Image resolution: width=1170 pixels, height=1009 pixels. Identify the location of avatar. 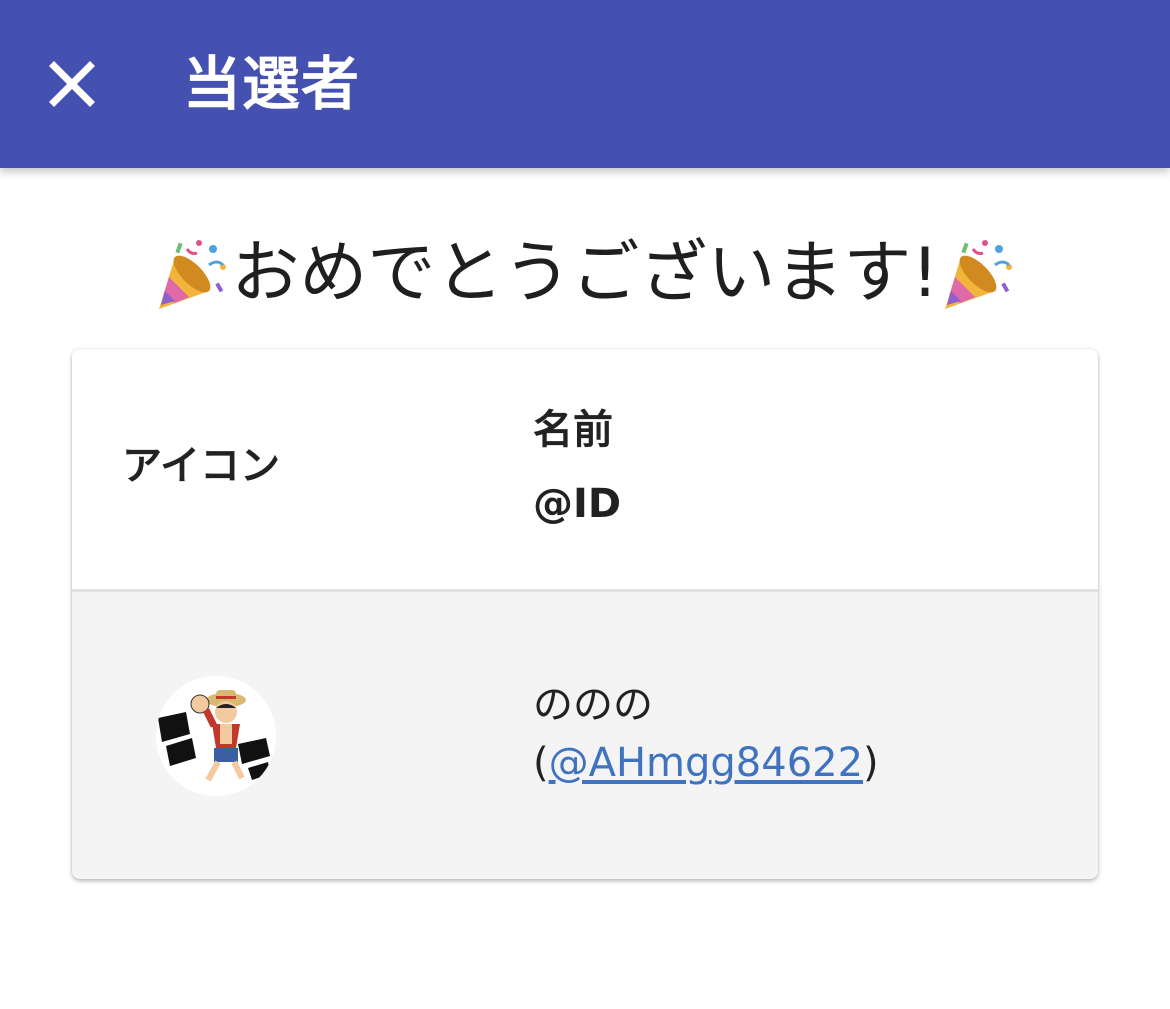
(216, 736).